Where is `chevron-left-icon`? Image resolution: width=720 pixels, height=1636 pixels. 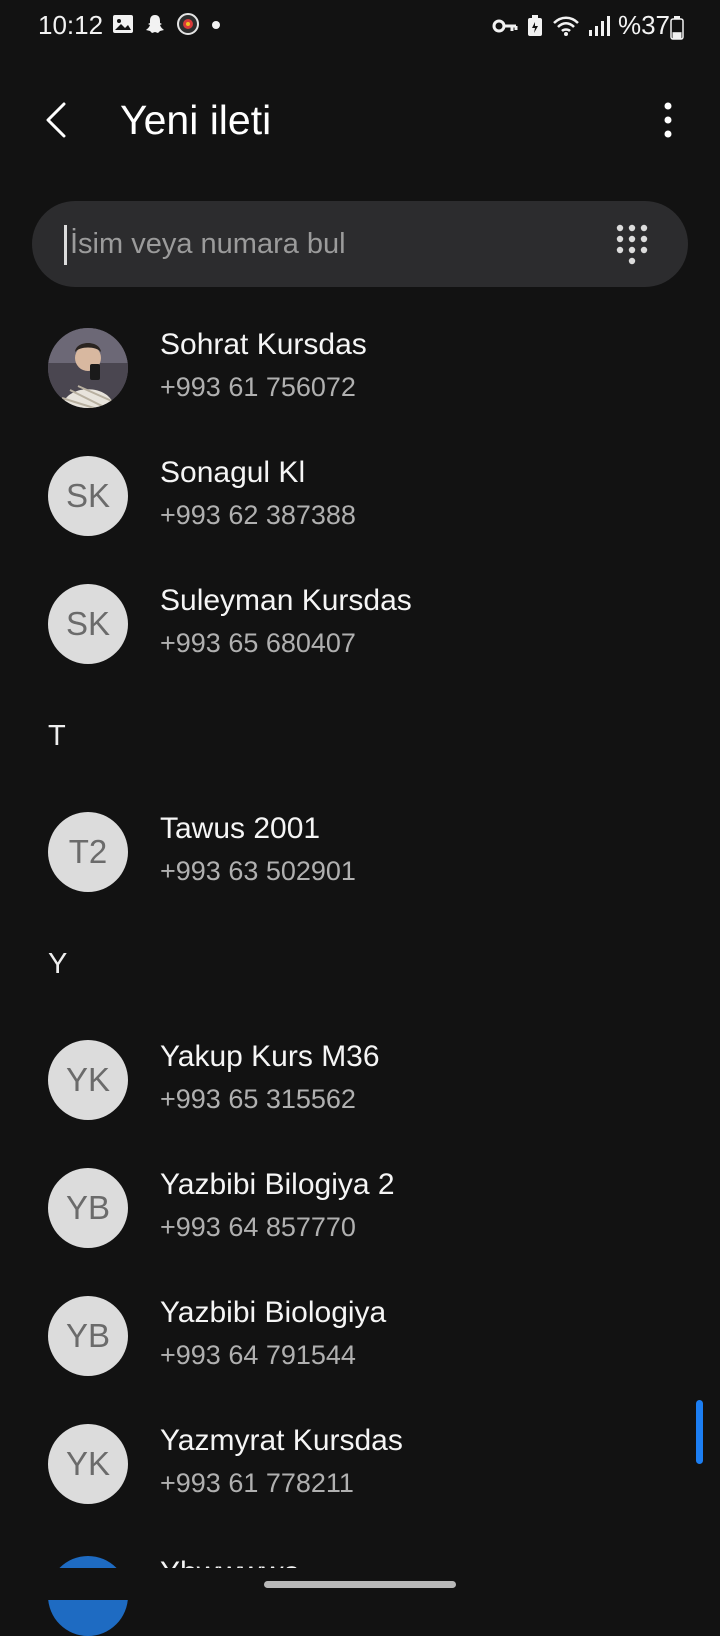 chevron-left-icon is located at coordinates (56, 120).